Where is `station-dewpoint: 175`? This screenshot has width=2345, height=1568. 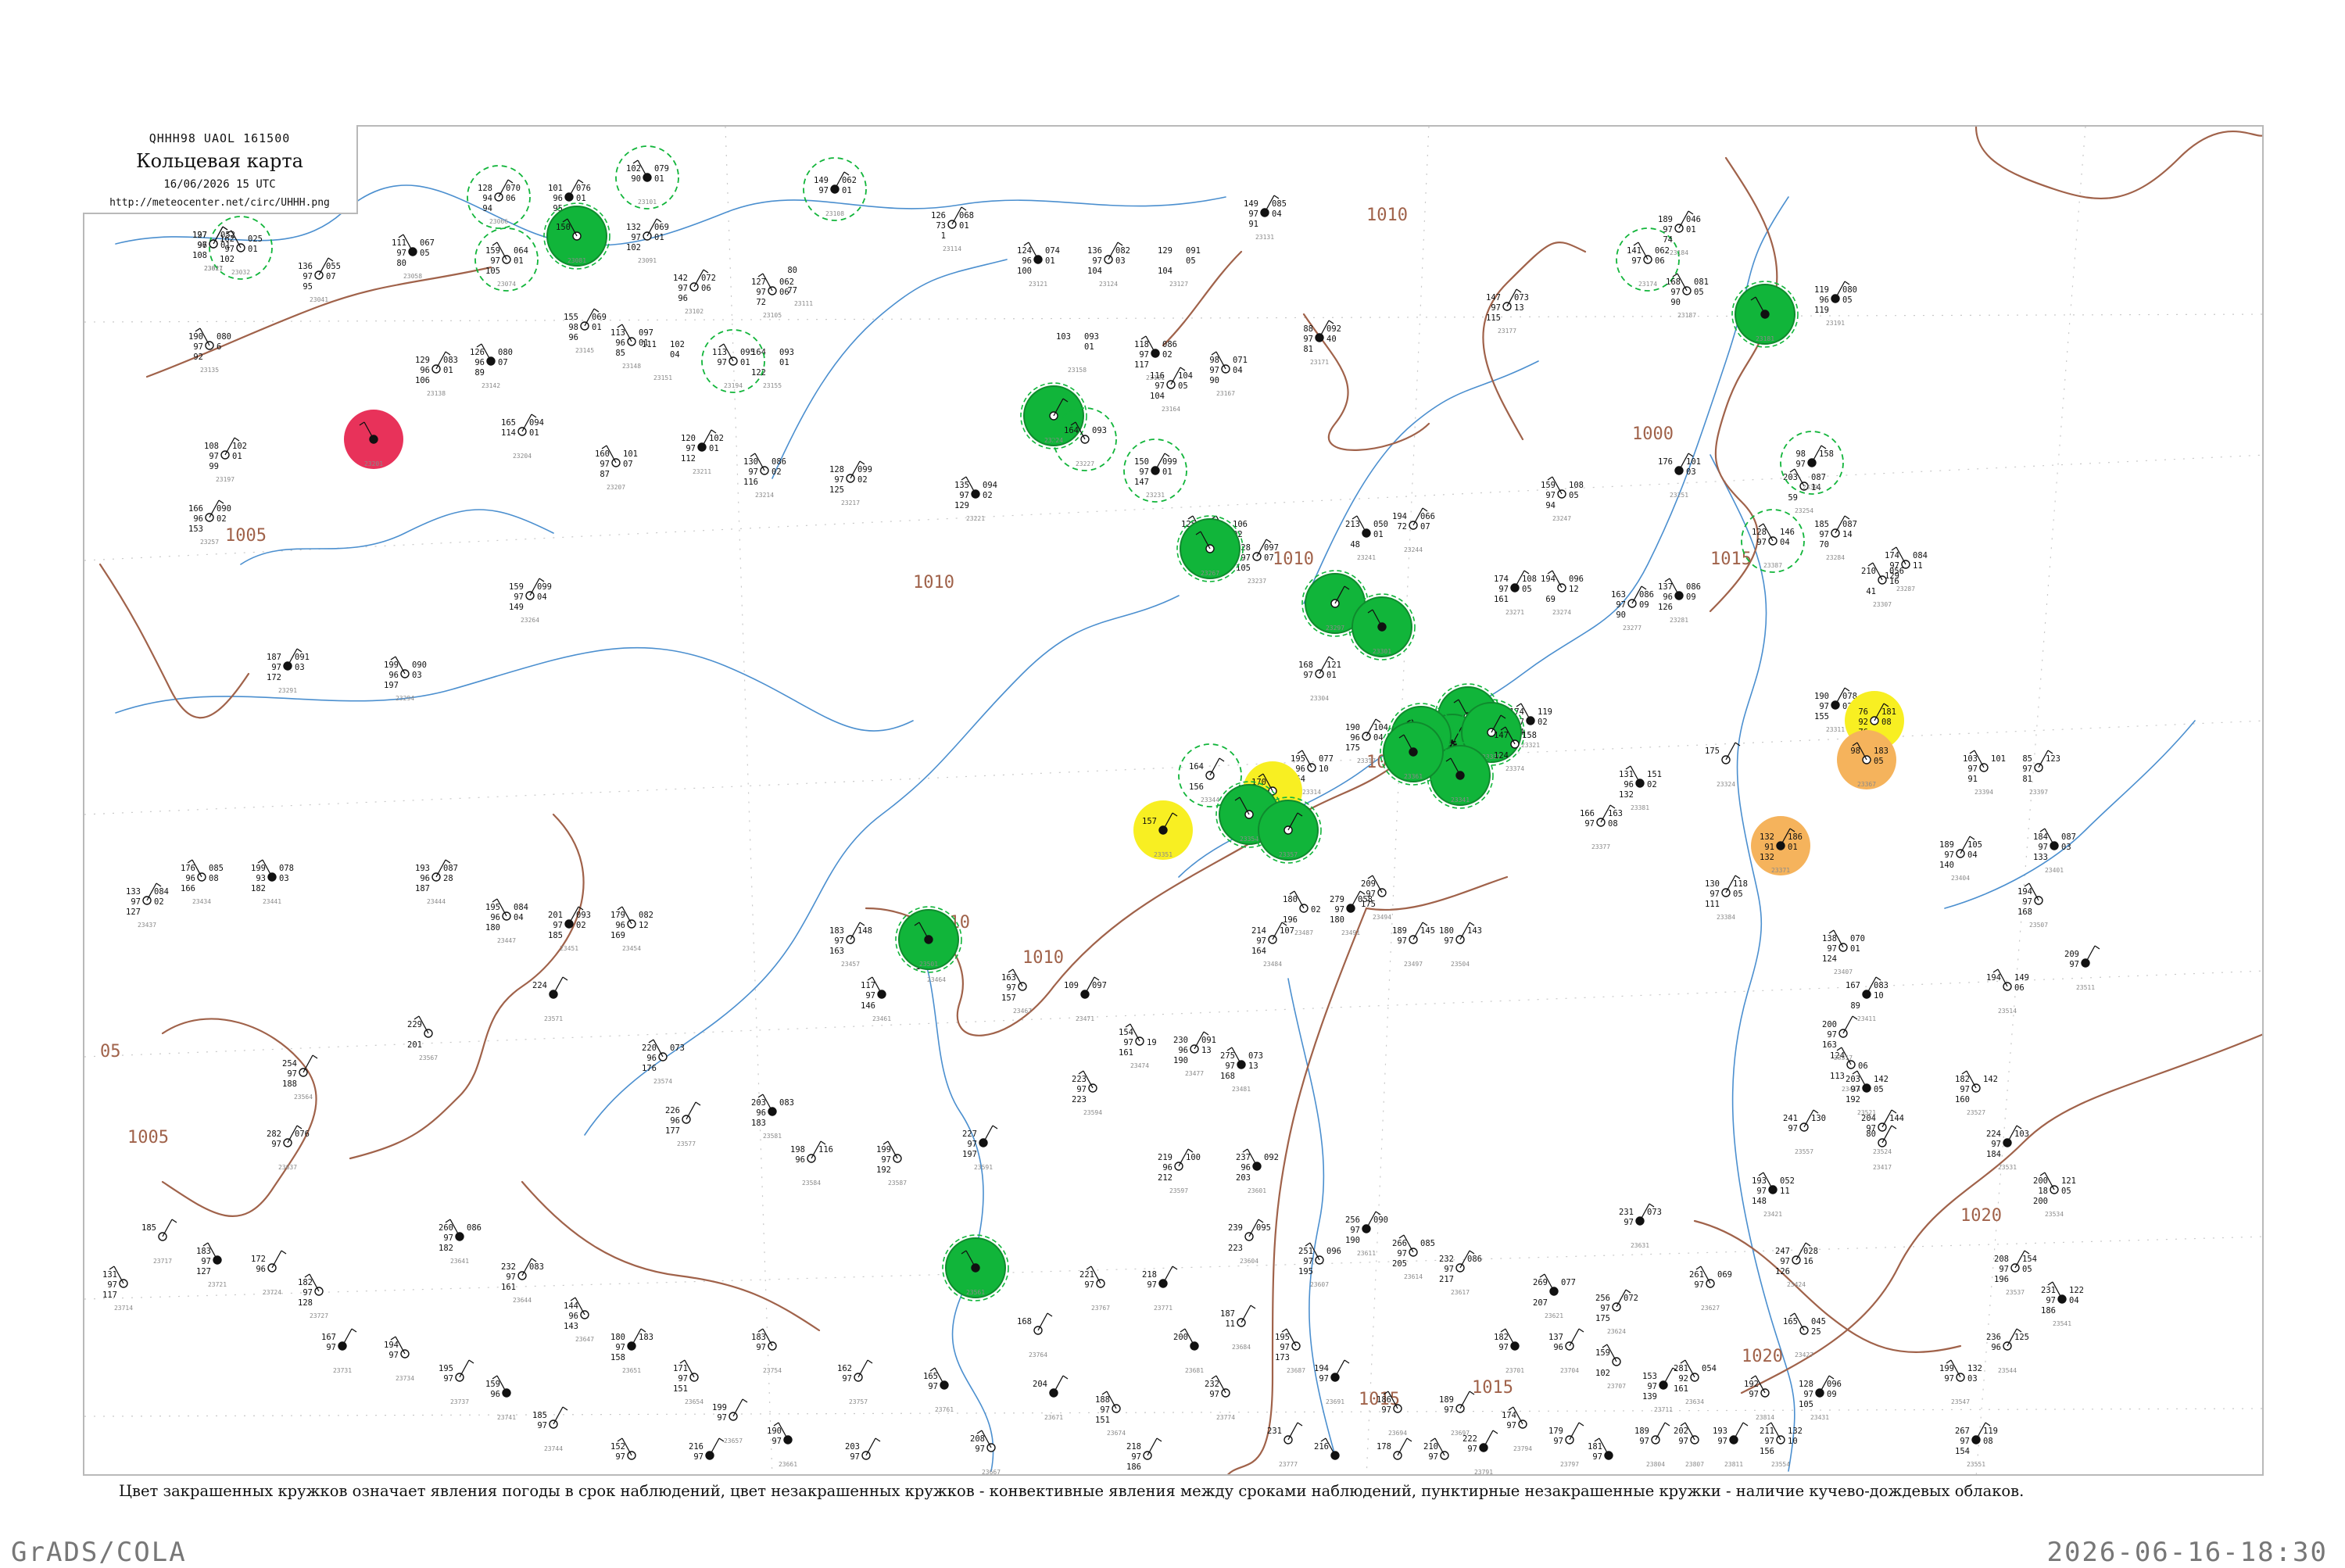 station-dewpoint: 175 is located at coordinates (1368, 904).